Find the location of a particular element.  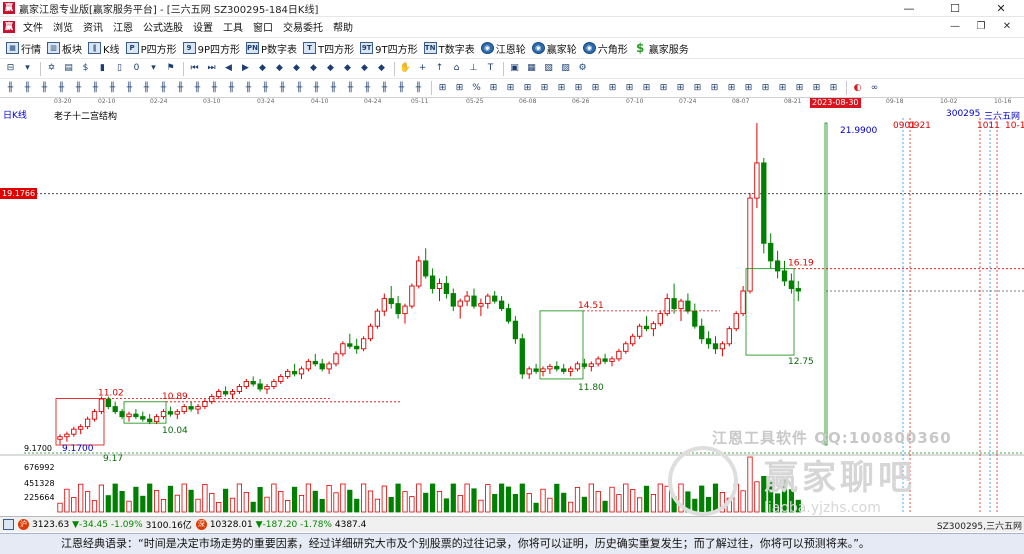

image-icon: ▣ is located at coordinates (514, 68).